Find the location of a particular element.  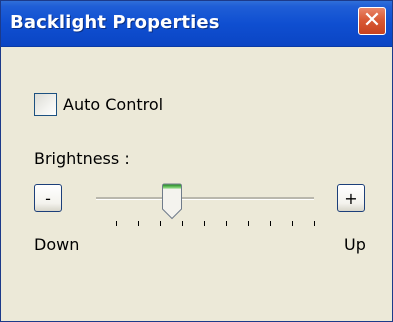

close-button: ✕ is located at coordinates (372, 21).